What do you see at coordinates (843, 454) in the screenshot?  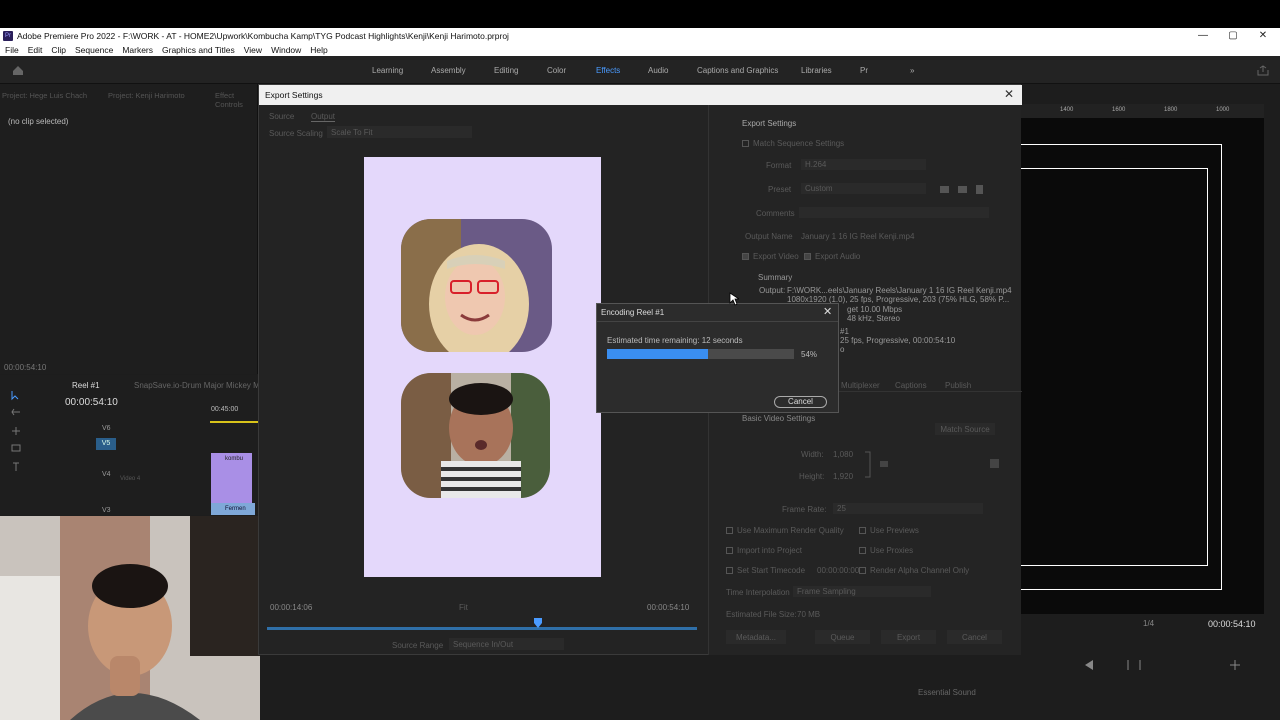 I see `width-value: 1,080` at bounding box center [843, 454].